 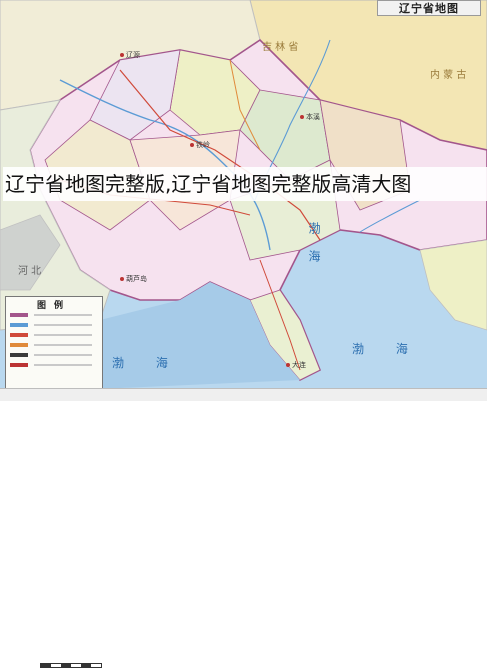 What do you see at coordinates (19, 325) in the screenshot?
I see `legend-swatch-river` at bounding box center [19, 325].